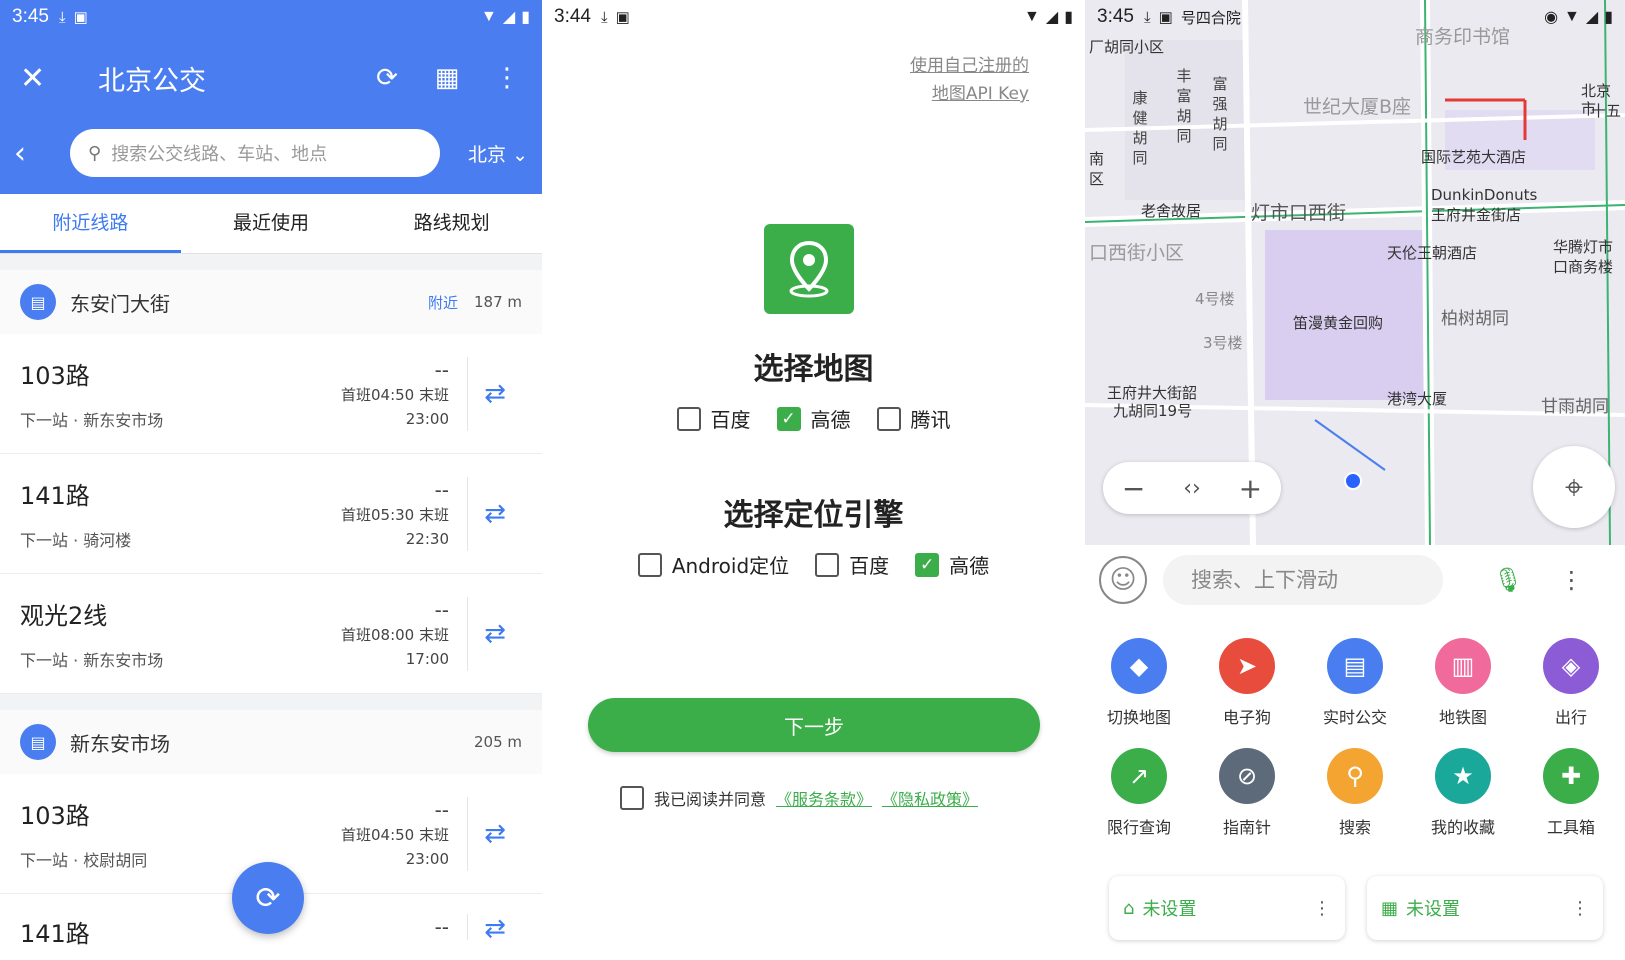 Image resolution: width=1625 pixels, height=960 pixels. Describe the element at coordinates (813, 515) in the screenshot. I see `engine-heading: 选择定位引擎` at that location.